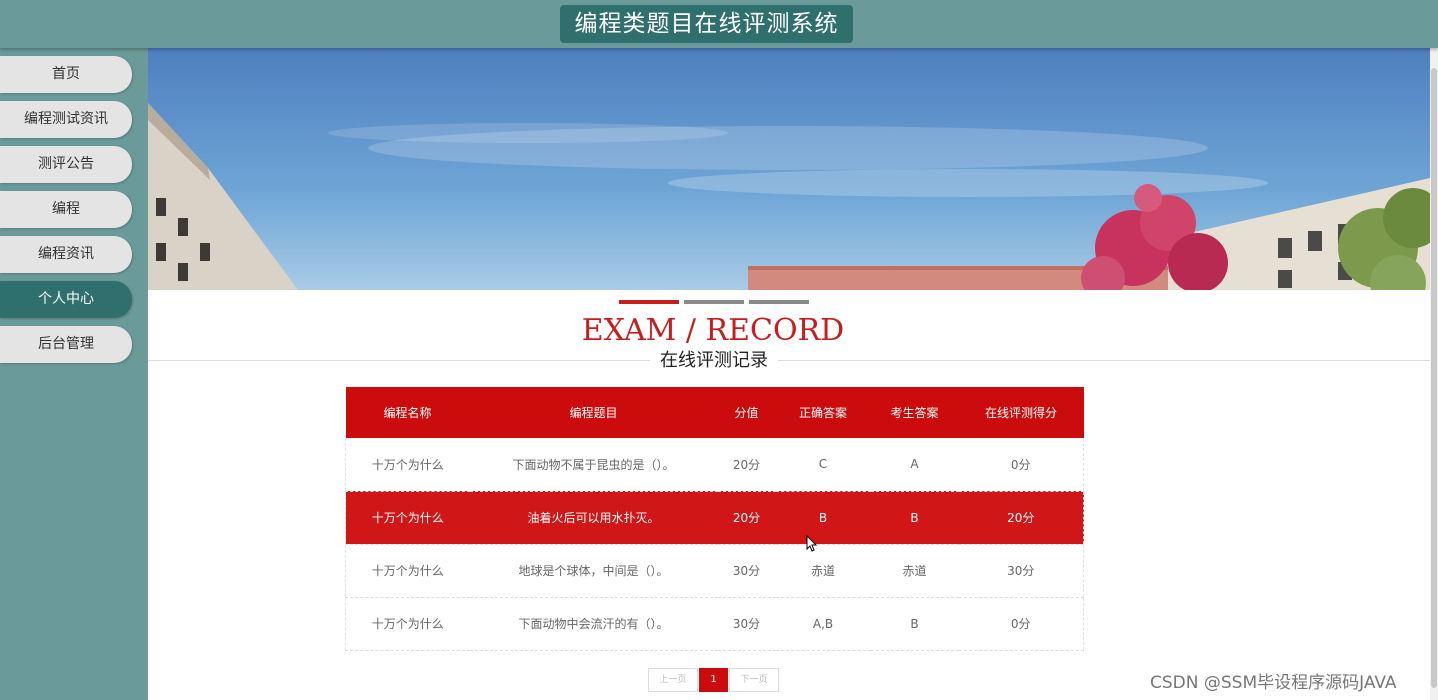 The width and height of the screenshot is (1438, 700). I want to click on cell-student-answer: A, so click(914, 465).